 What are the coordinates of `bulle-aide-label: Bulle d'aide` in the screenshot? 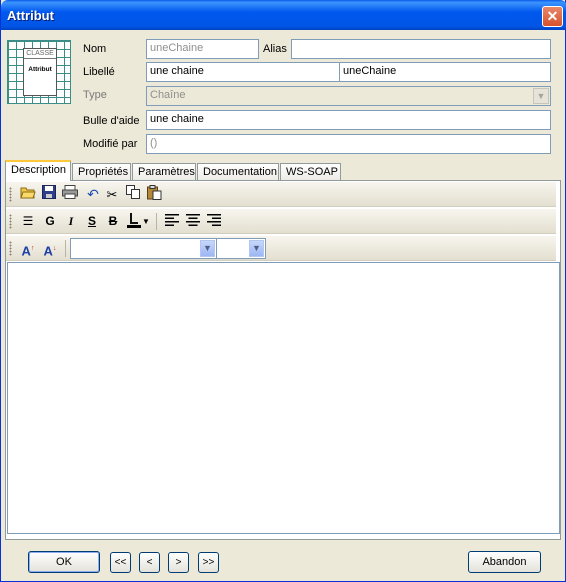 It's located at (111, 121).